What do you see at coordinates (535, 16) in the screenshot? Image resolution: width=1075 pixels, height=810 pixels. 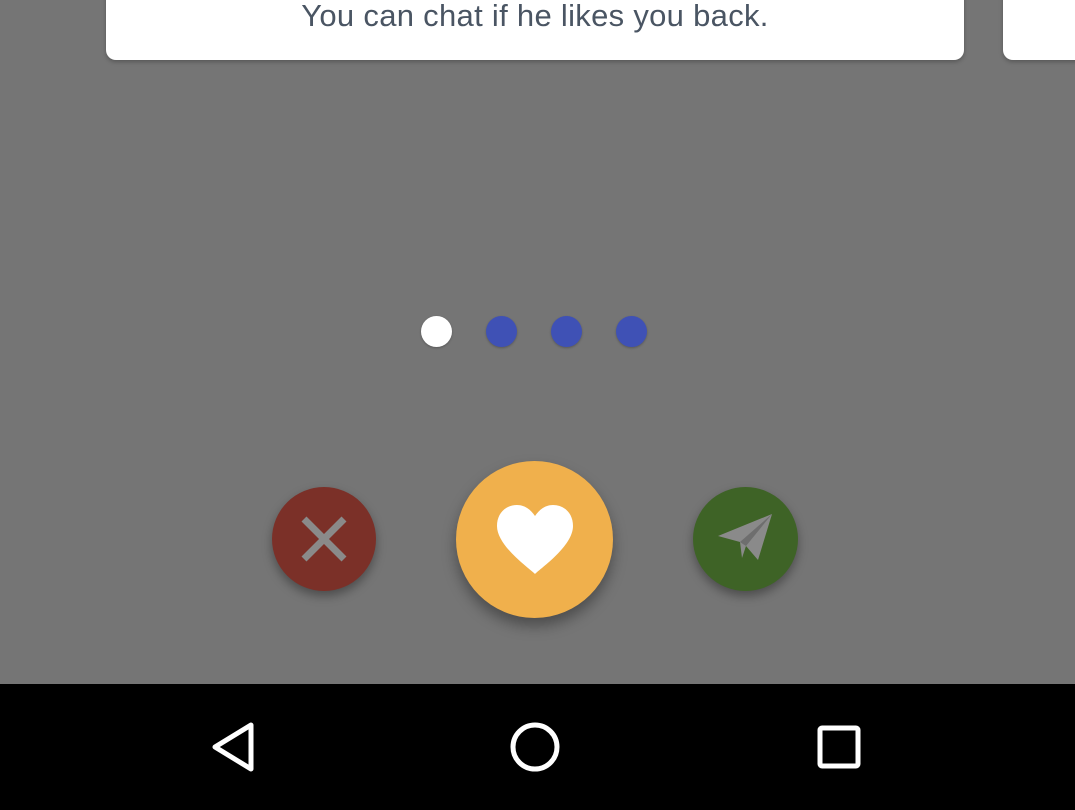 I see `card-message: You can chat if he likes you back.` at bounding box center [535, 16].